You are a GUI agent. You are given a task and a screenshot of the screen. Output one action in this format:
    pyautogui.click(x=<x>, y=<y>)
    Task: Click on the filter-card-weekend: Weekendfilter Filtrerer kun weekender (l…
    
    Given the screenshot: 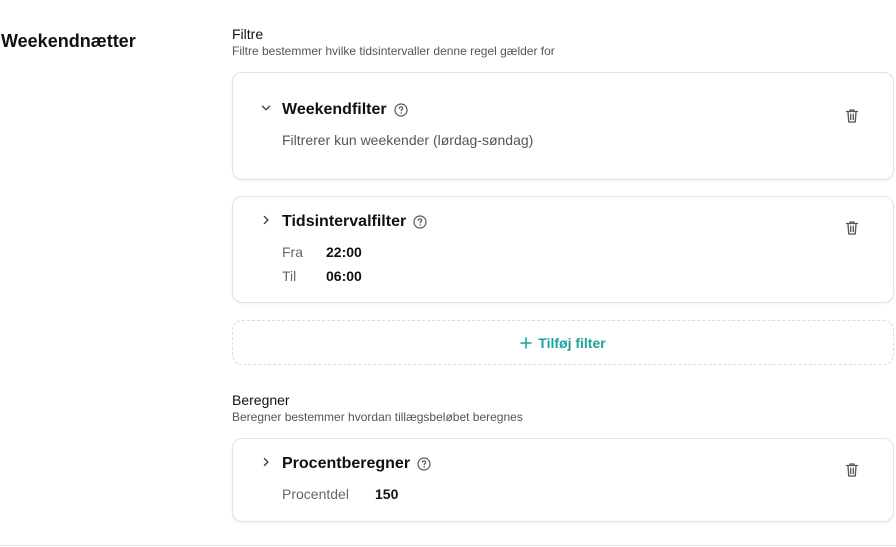 What is the action you would take?
    pyautogui.click(x=563, y=126)
    